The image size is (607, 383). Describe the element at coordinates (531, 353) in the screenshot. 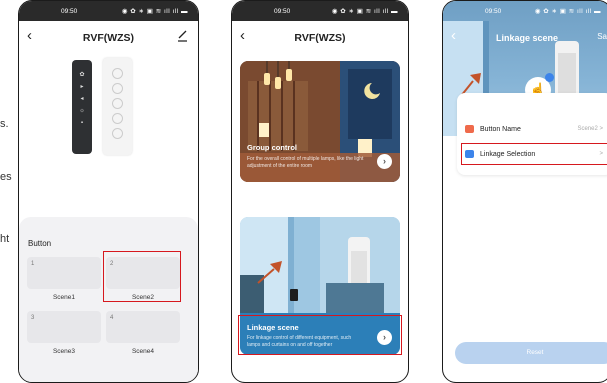

I see `reset-button: Reset` at that location.